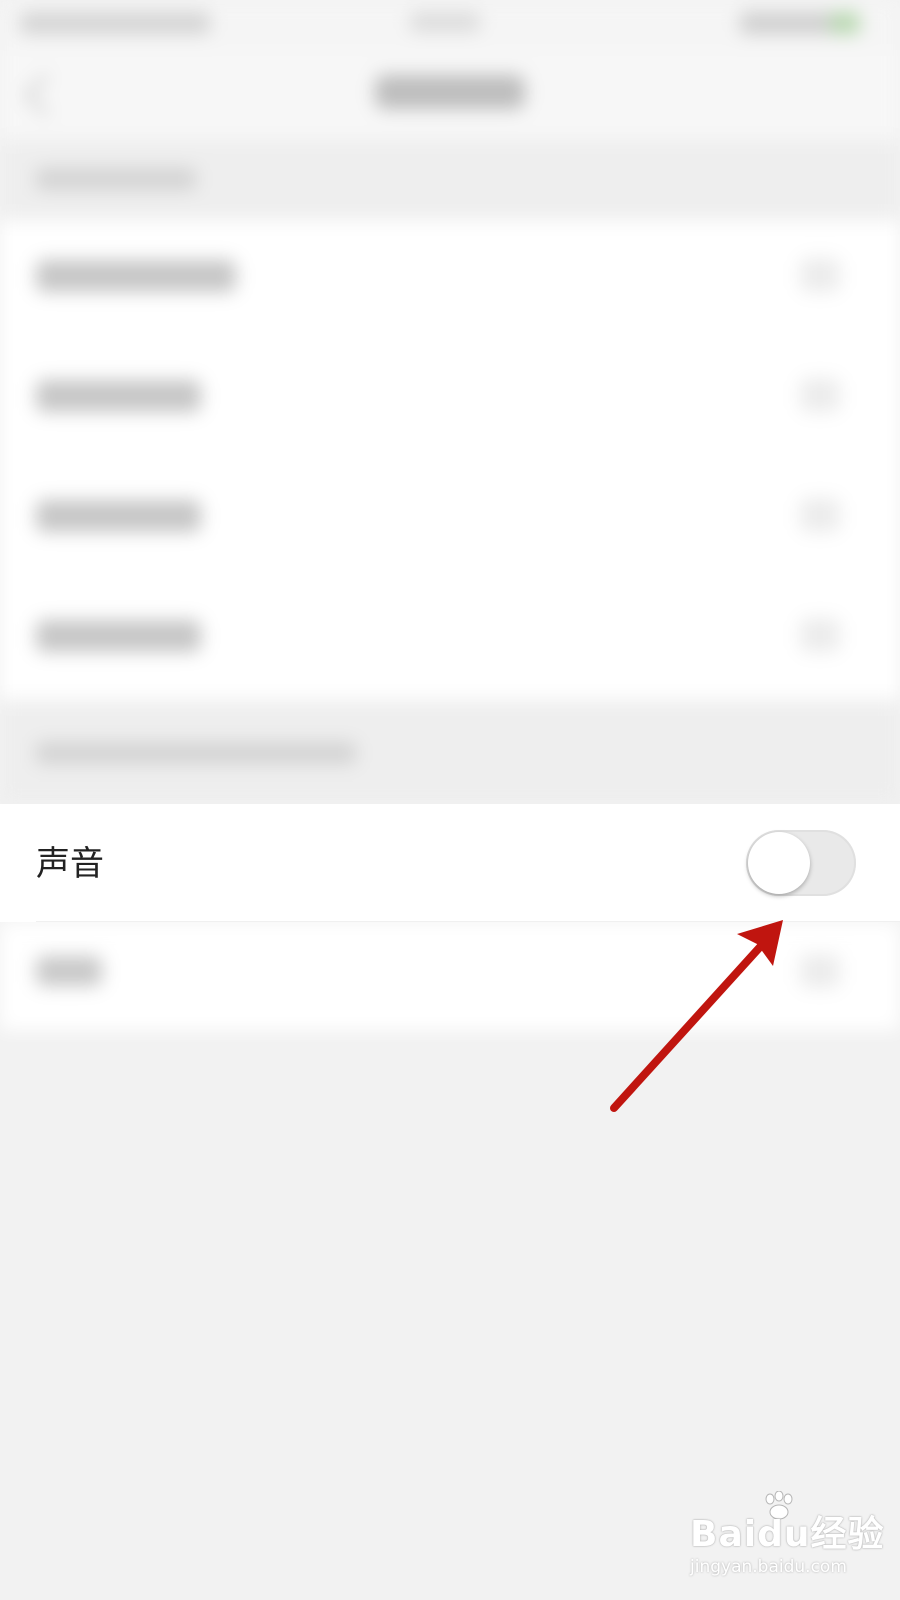 Image resolution: width=900 pixels, height=1600 pixels. Describe the element at coordinates (800, 23) in the screenshot. I see `status-bar-battery-icon` at that location.